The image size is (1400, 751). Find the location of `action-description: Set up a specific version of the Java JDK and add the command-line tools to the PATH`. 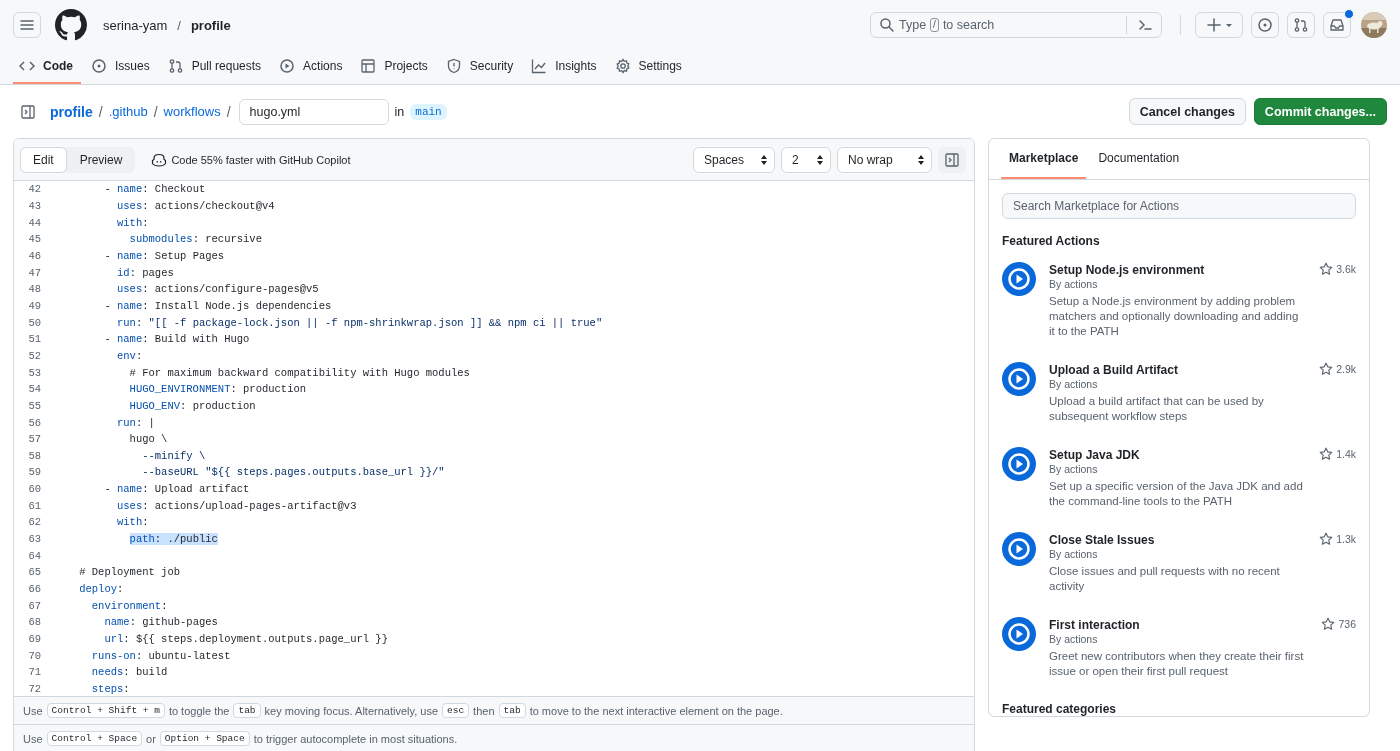

action-description: Set up a specific version of the Java JDK and add the command-line tools to the PATH is located at coordinates (1176, 494).